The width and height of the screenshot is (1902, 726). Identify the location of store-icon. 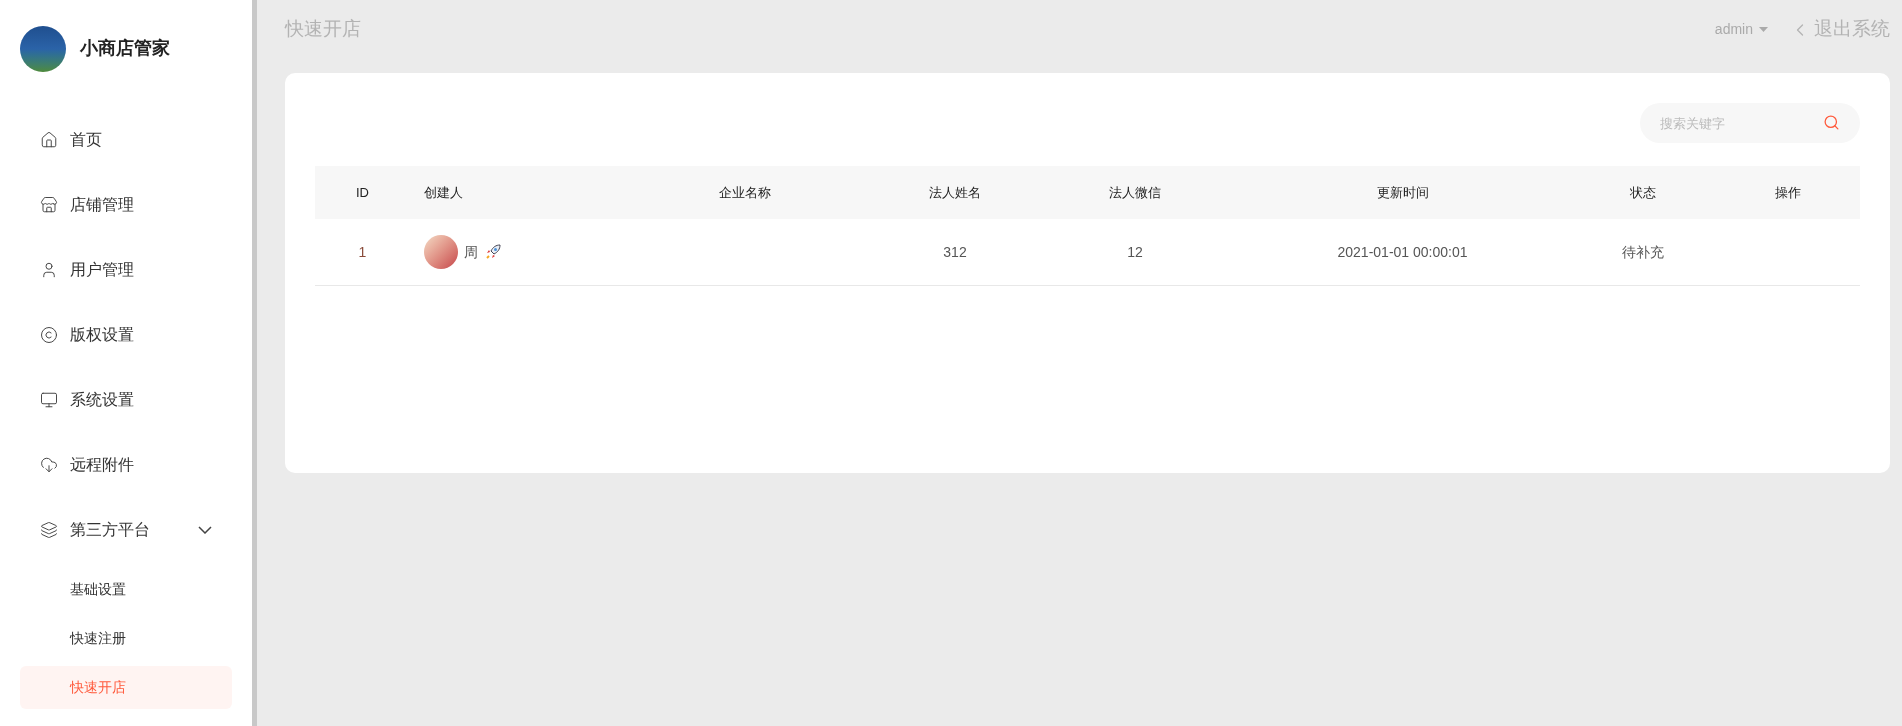
(49, 204).